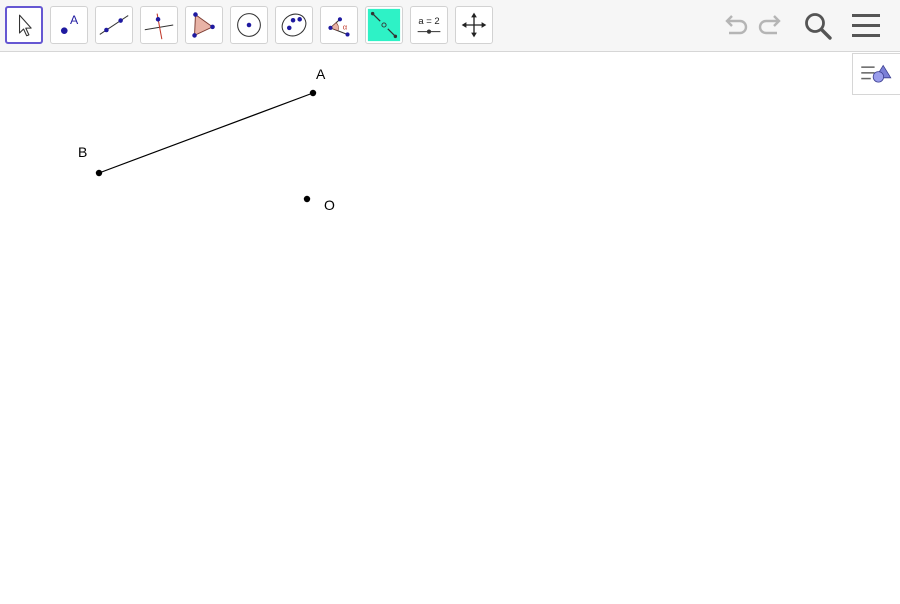 The width and height of the screenshot is (900, 604). I want to click on point-b, so click(99, 173).